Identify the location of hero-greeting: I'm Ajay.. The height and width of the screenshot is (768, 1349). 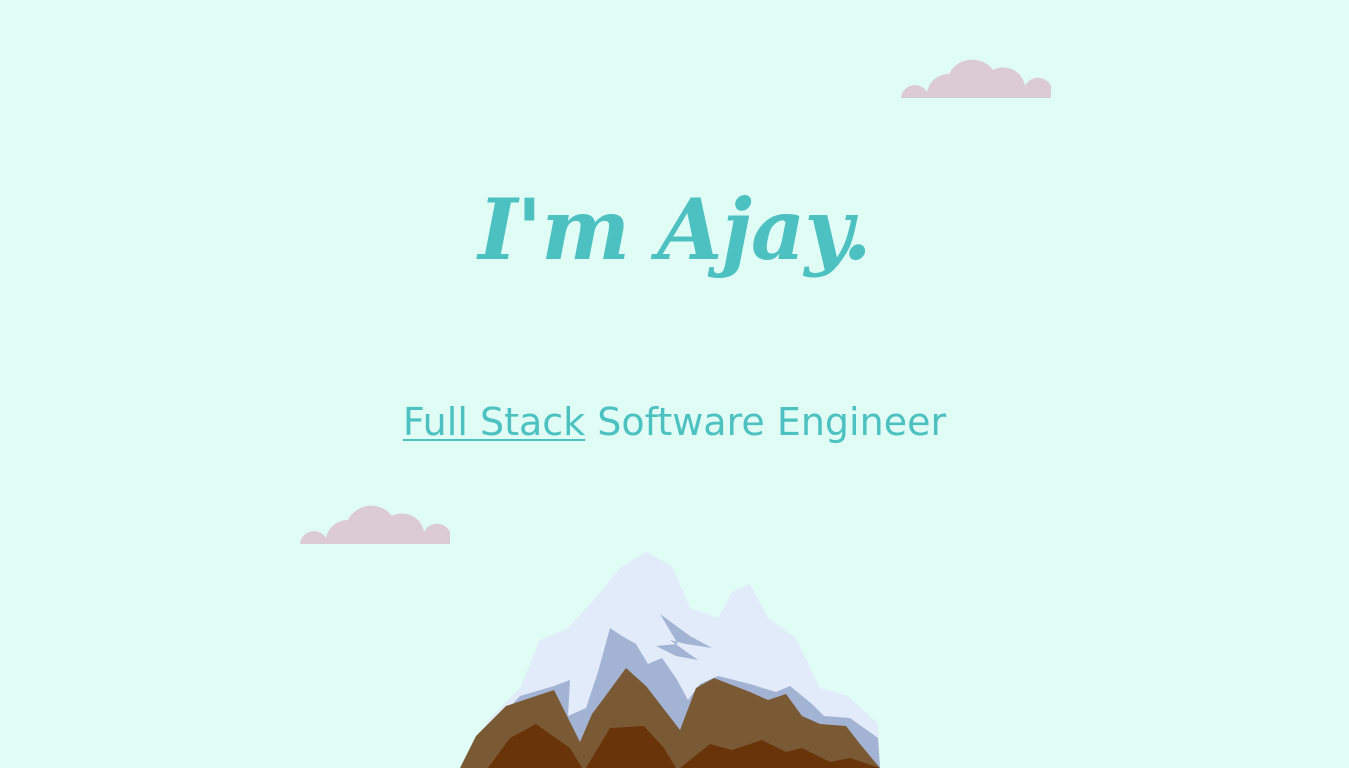
(675, 229).